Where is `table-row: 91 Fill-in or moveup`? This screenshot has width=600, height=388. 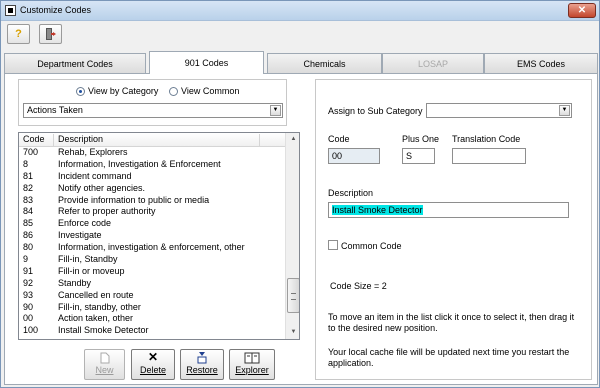 table-row: 91 Fill-in or moveup is located at coordinates (152, 272).